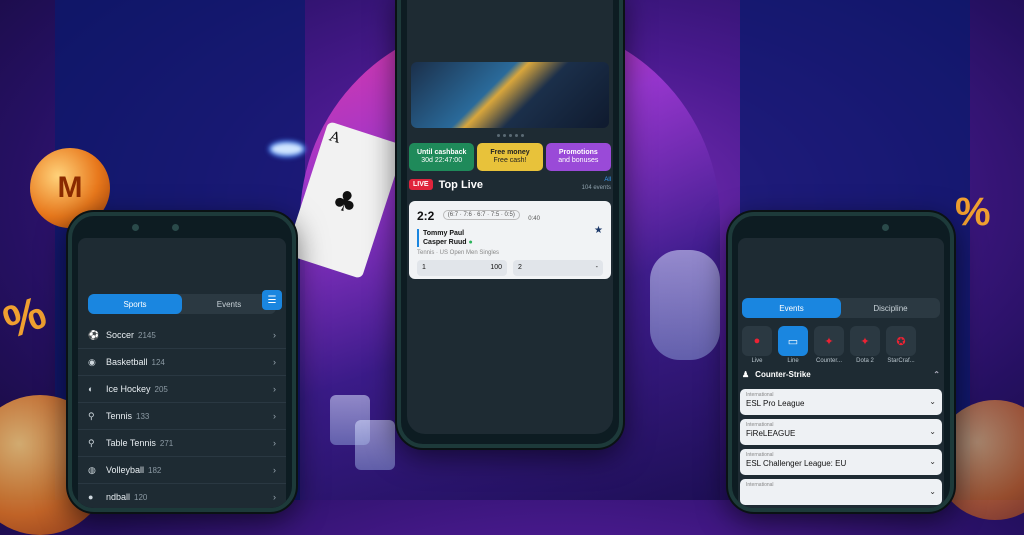  What do you see at coordinates (578, 160) in the screenshot?
I see `promo-subtitle: and bonuses` at bounding box center [578, 160].